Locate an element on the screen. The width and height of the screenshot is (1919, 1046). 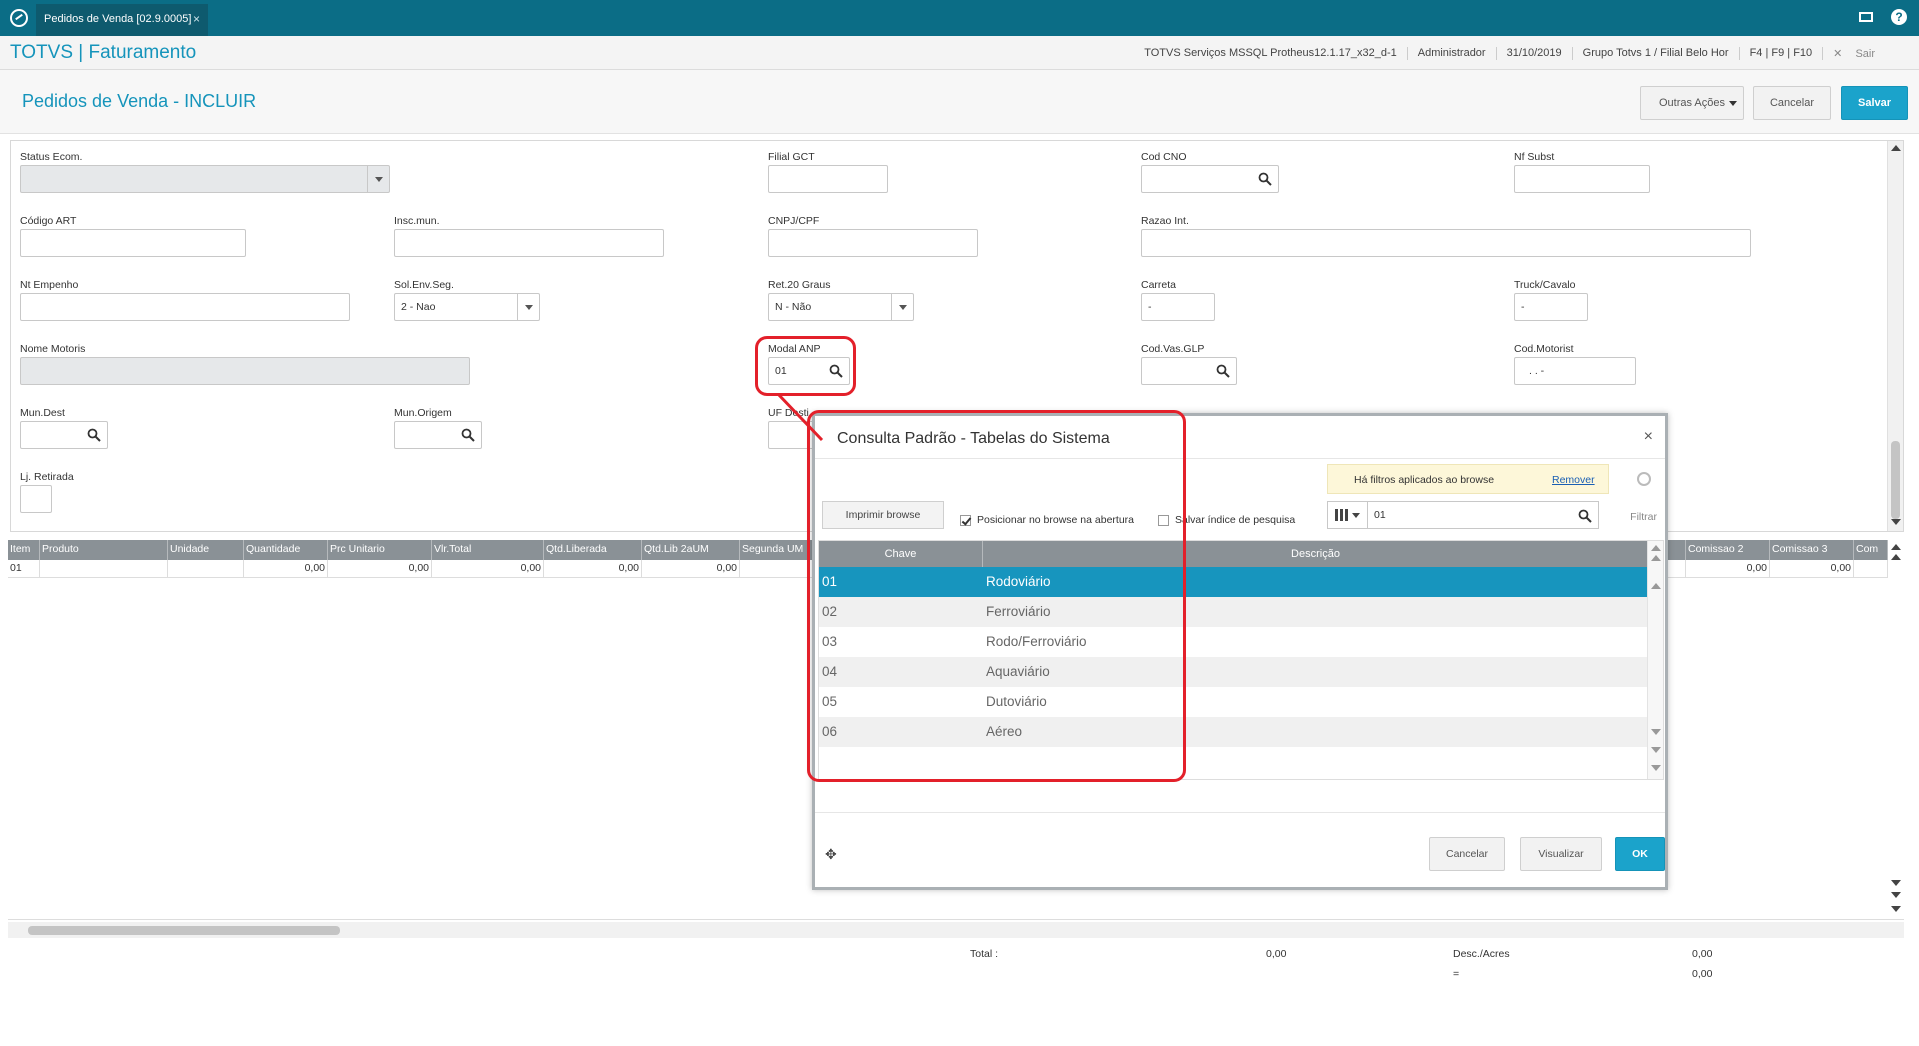
mun-dest-input is located at coordinates (64, 435).